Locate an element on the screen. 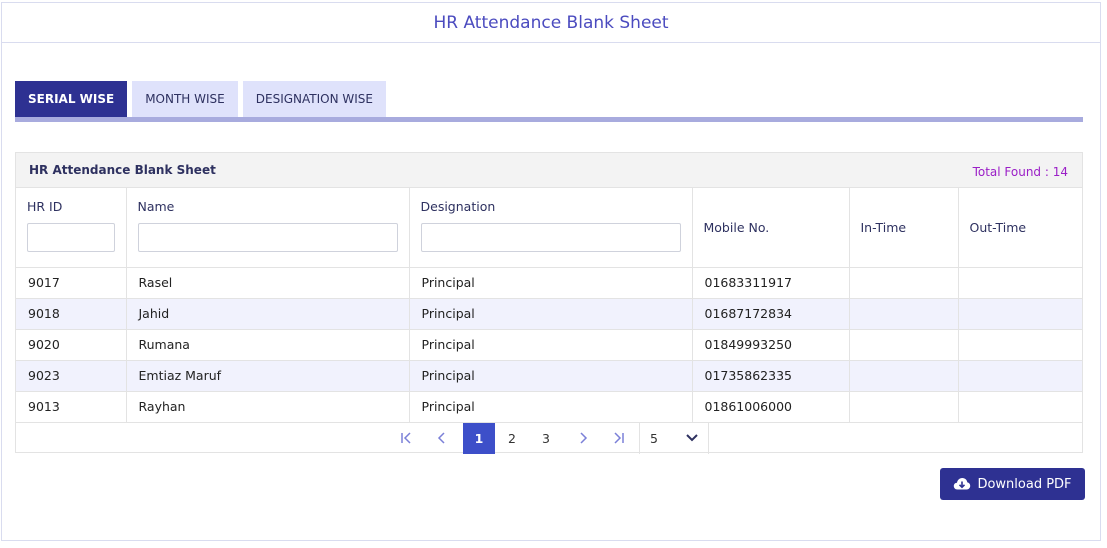 The image size is (1107, 548). page-title: HR Attendance Blank Sheet is located at coordinates (551, 22).